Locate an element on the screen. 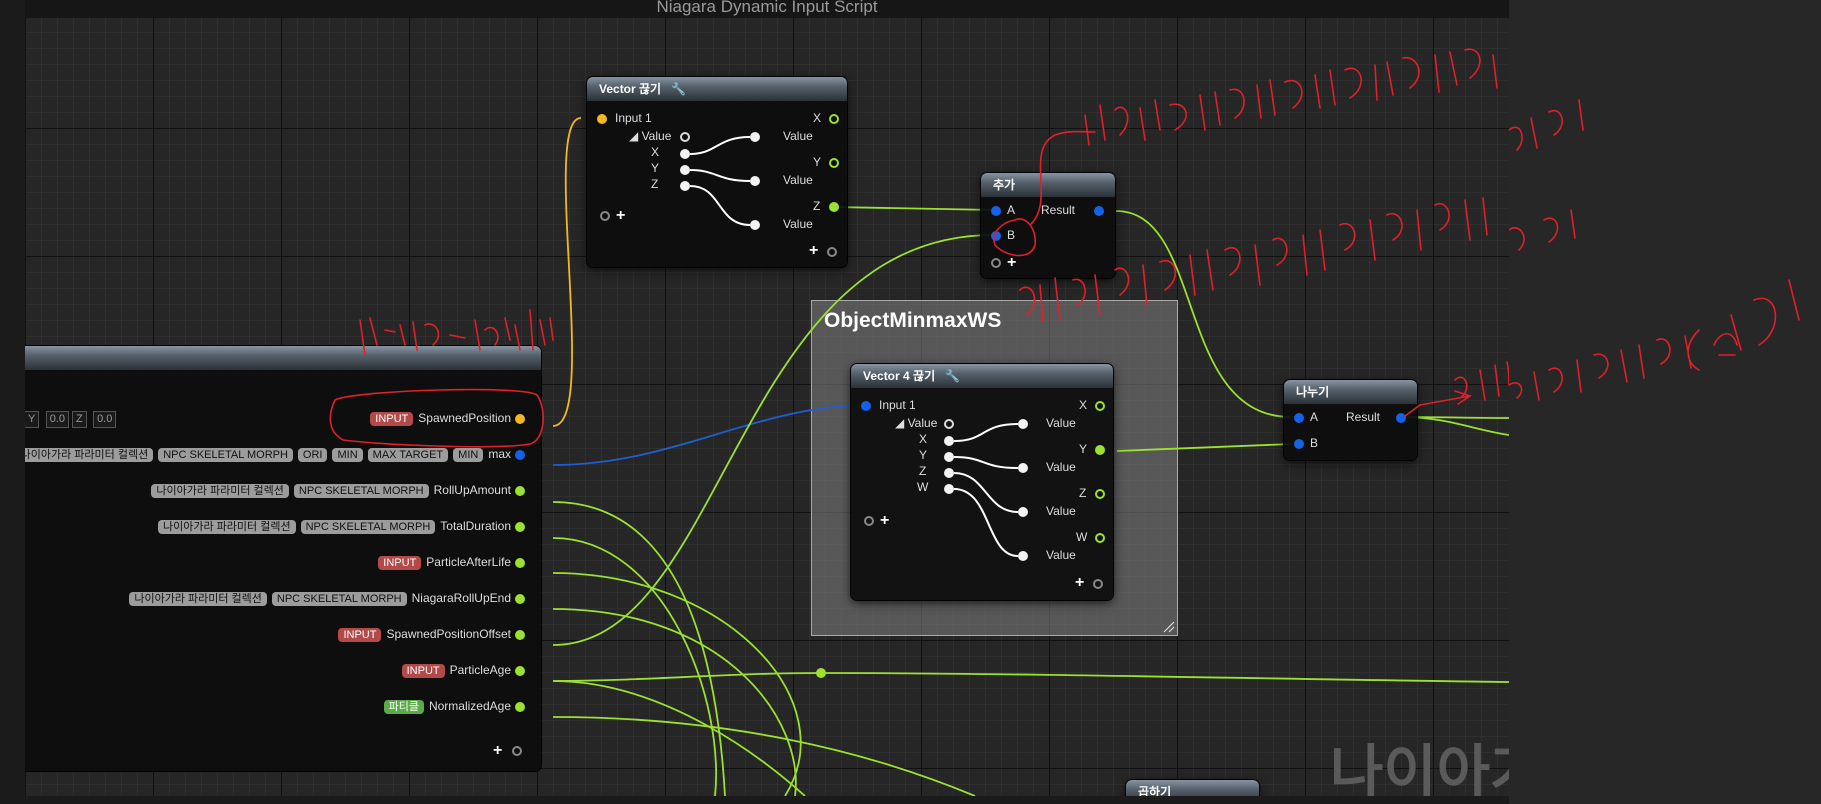 The image size is (1821, 804). sub-w-pin is located at coordinates (949, 489).